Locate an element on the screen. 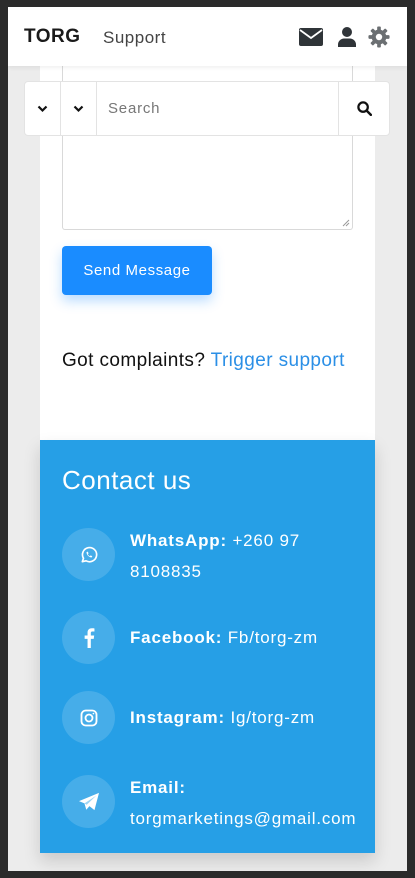 The width and height of the screenshot is (415, 878). contact-facebook-text: Facebook: Fb/torg-zm is located at coordinates (224, 637).